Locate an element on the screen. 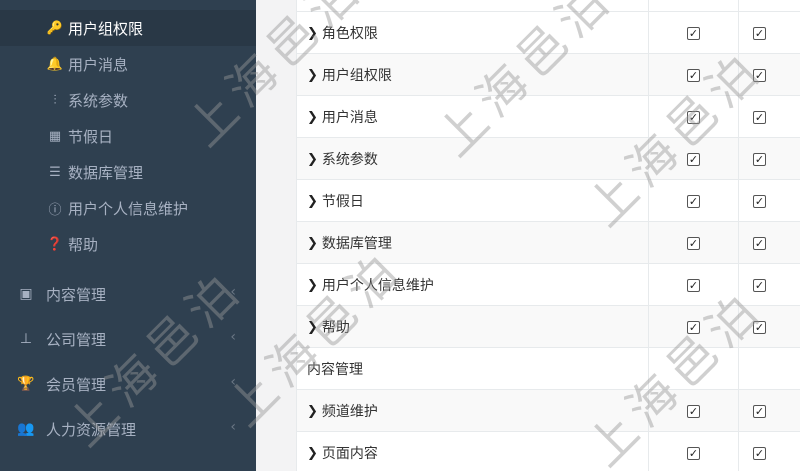 This screenshot has width=800, height=471. sidebar-item-label: 用户个人信息维护 is located at coordinates (128, 208).